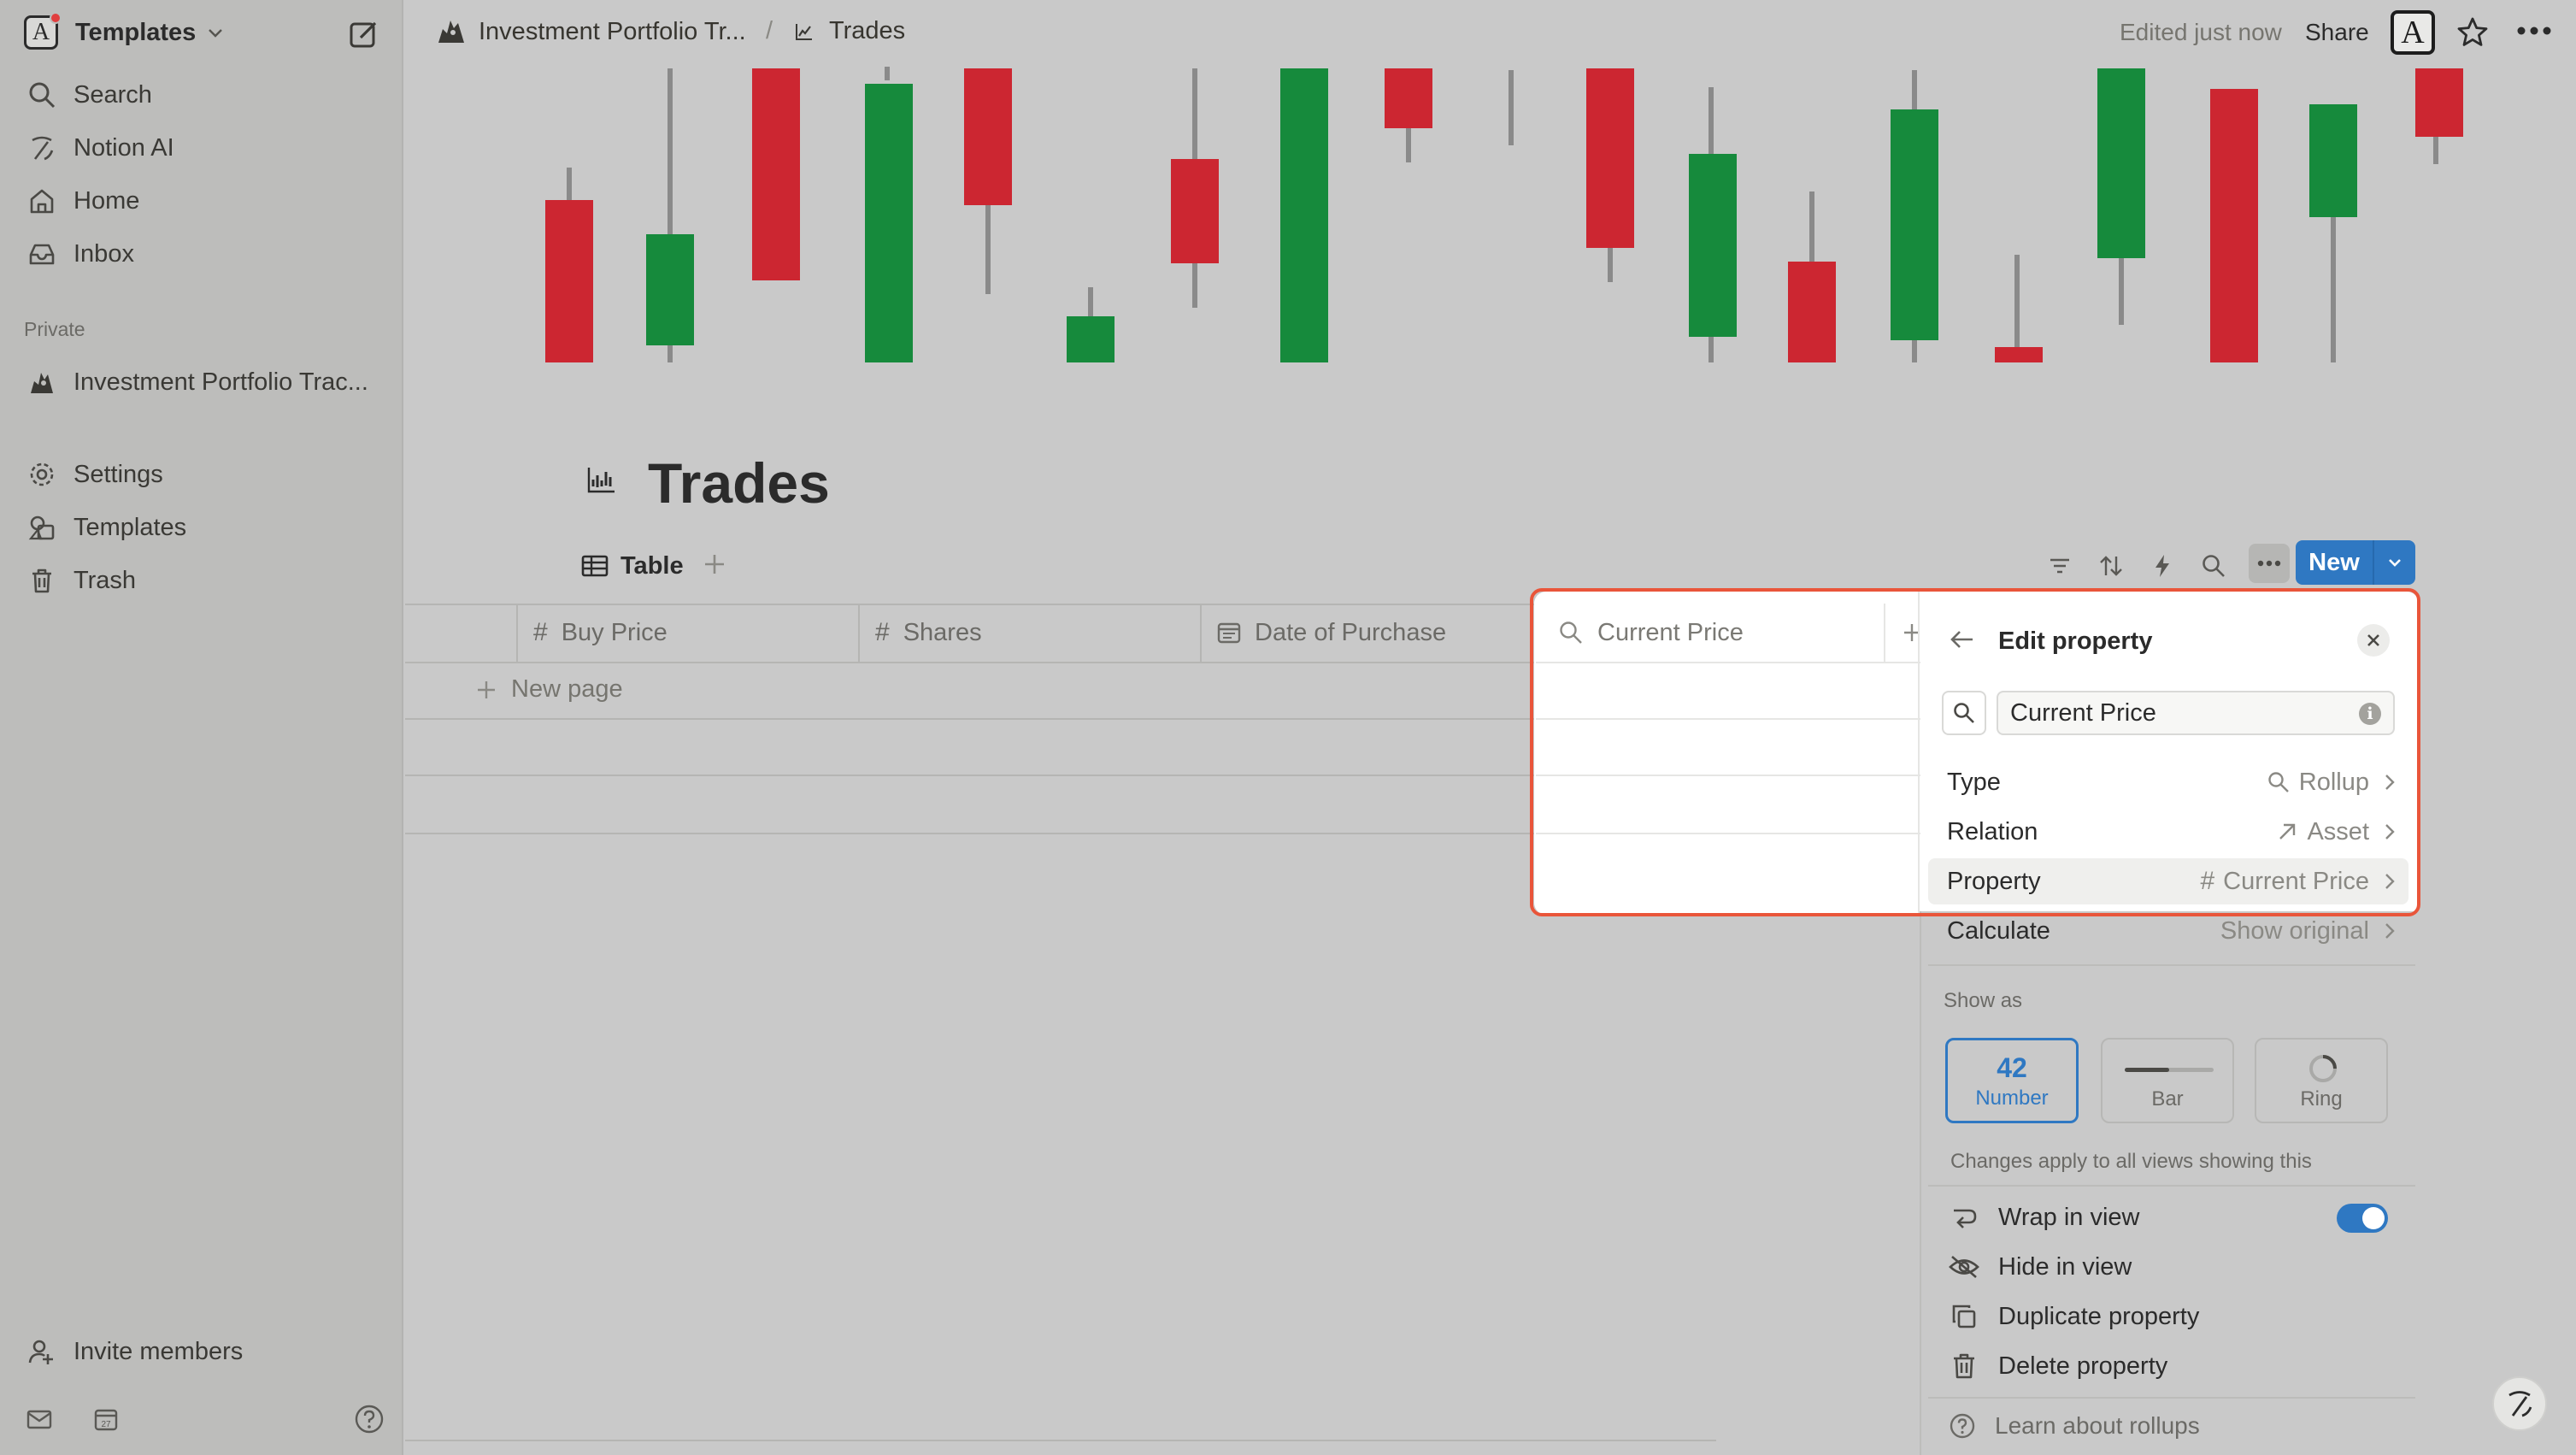  What do you see at coordinates (2168, 782) in the screenshot?
I see `property-type-row: Type Rollup` at bounding box center [2168, 782].